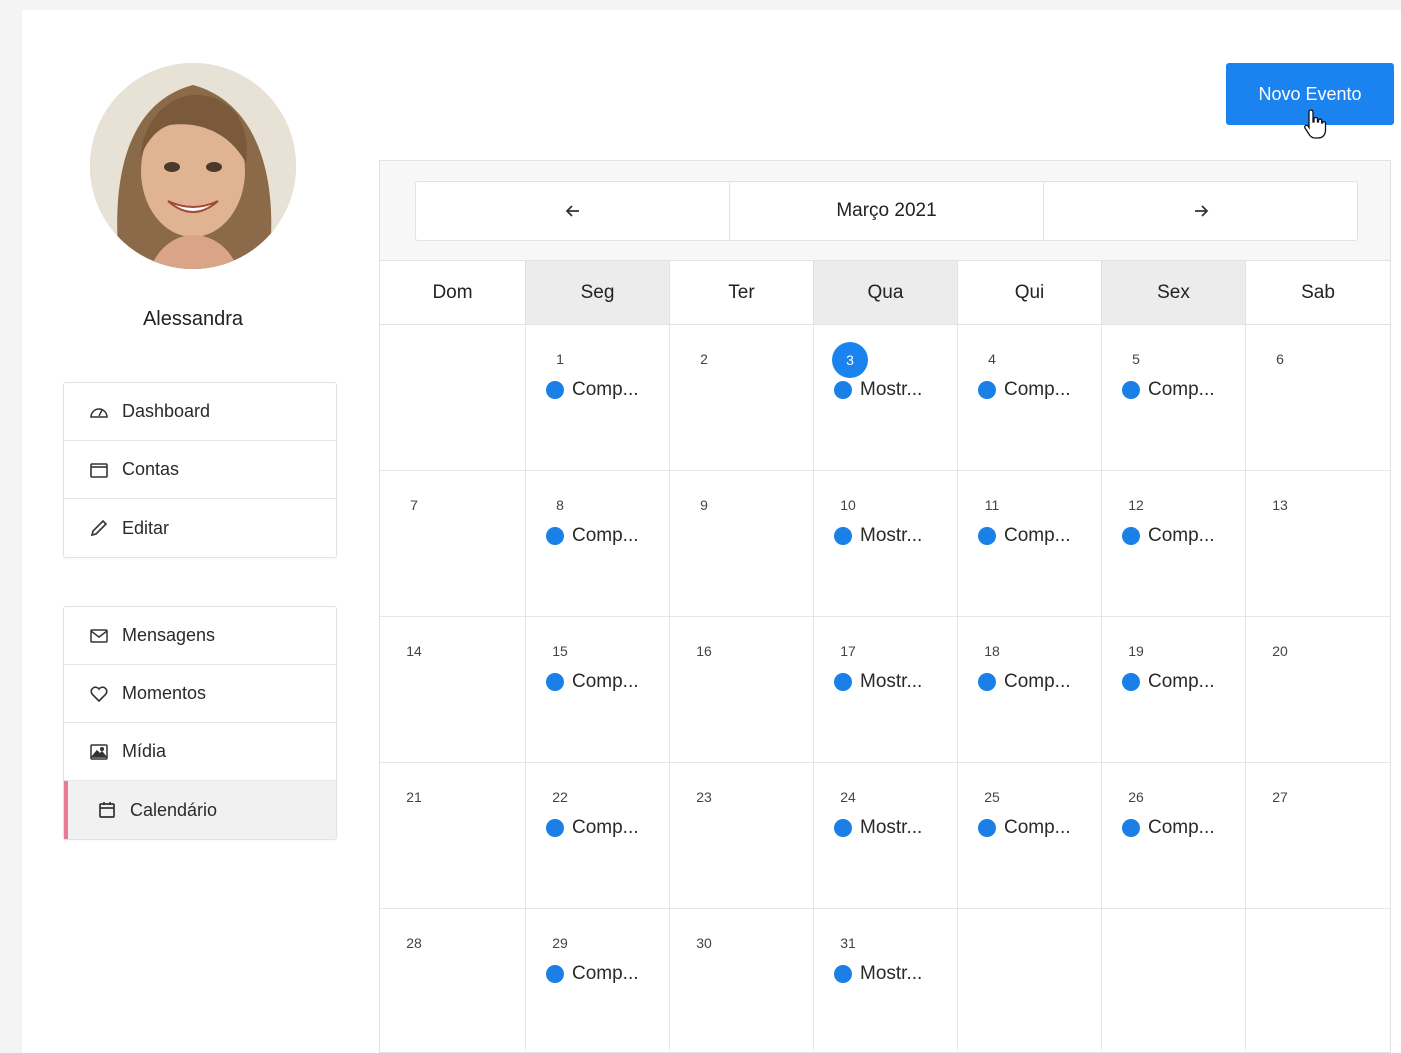 The width and height of the screenshot is (1401, 1053). Describe the element at coordinates (453, 979) in the screenshot. I see `day-cell: 28` at that location.